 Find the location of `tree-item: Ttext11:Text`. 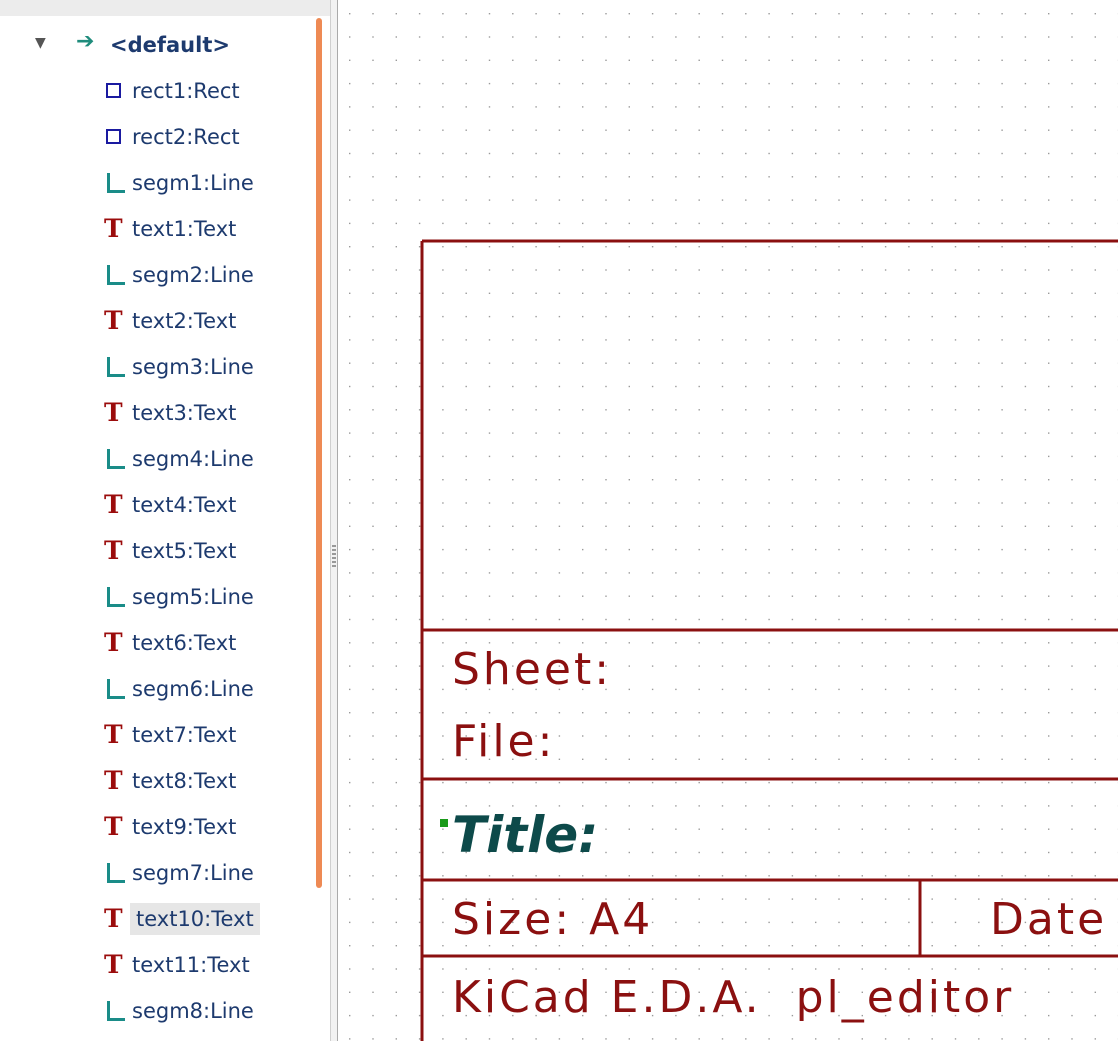

tree-item: Ttext11:Text is located at coordinates (161, 966).